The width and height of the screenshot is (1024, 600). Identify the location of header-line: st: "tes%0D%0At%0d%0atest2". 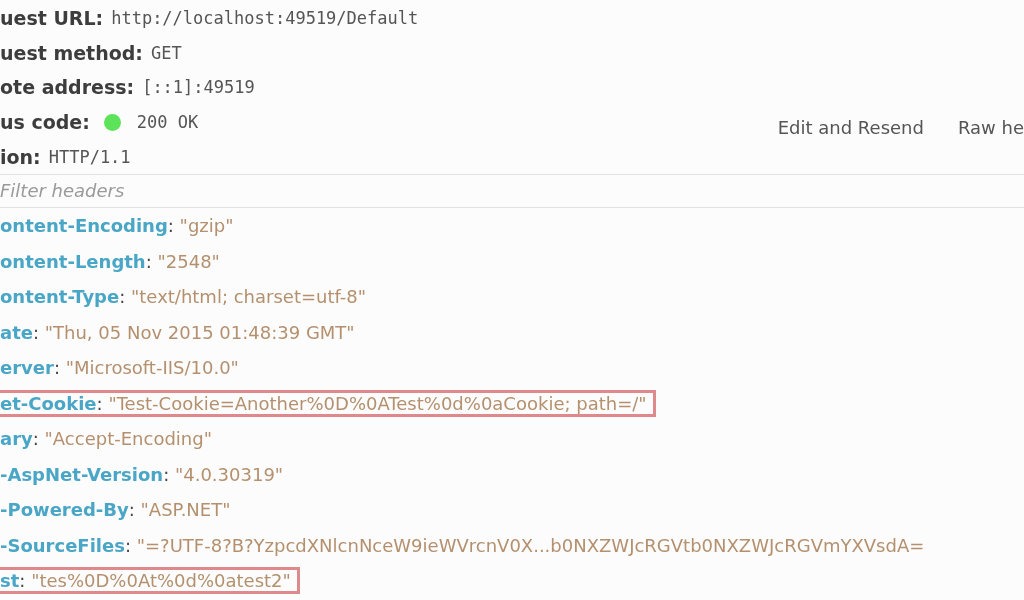
(150, 581).